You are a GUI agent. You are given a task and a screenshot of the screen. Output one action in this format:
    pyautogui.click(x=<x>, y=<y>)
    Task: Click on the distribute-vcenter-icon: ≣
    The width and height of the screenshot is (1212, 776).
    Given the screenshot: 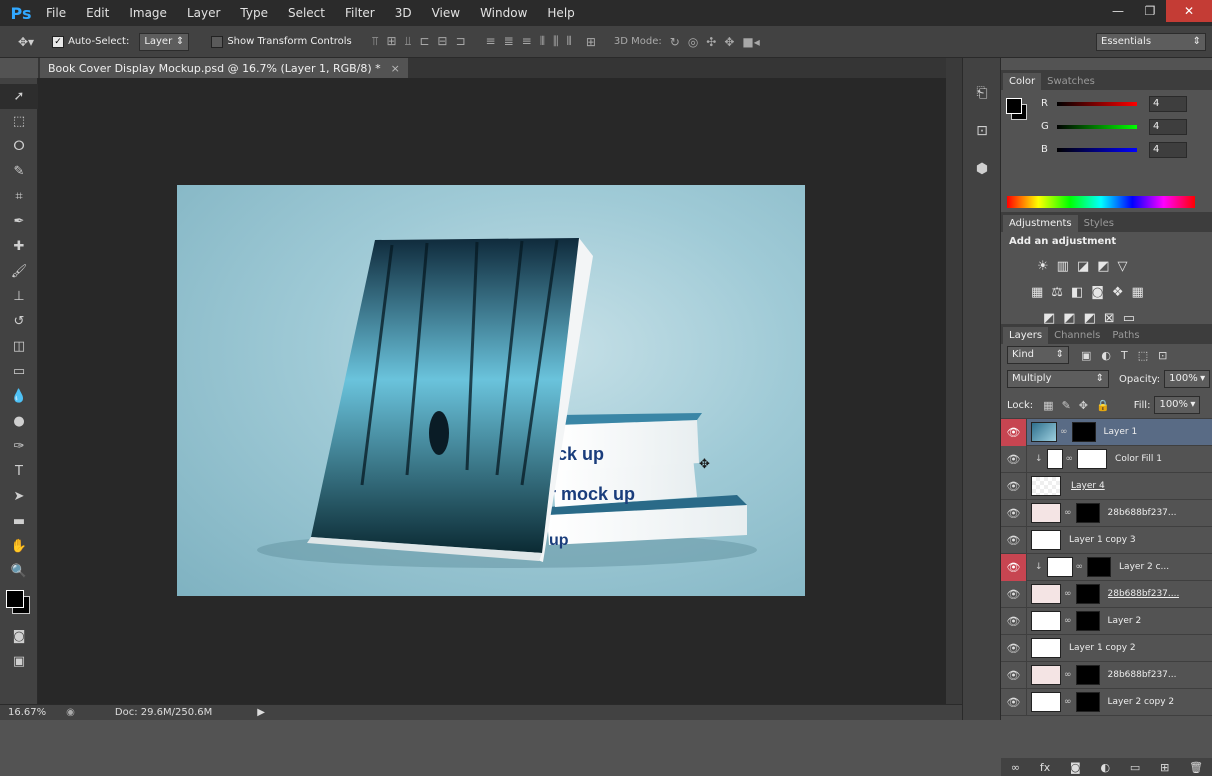 What is the action you would take?
    pyautogui.click(x=509, y=41)
    